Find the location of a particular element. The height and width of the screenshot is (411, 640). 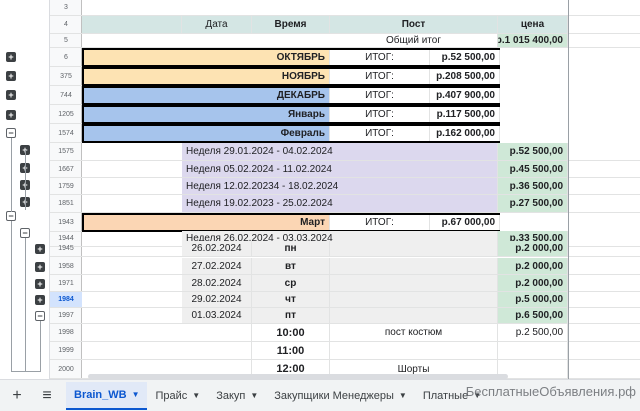

row-number: 1971 is located at coordinates (66, 283).